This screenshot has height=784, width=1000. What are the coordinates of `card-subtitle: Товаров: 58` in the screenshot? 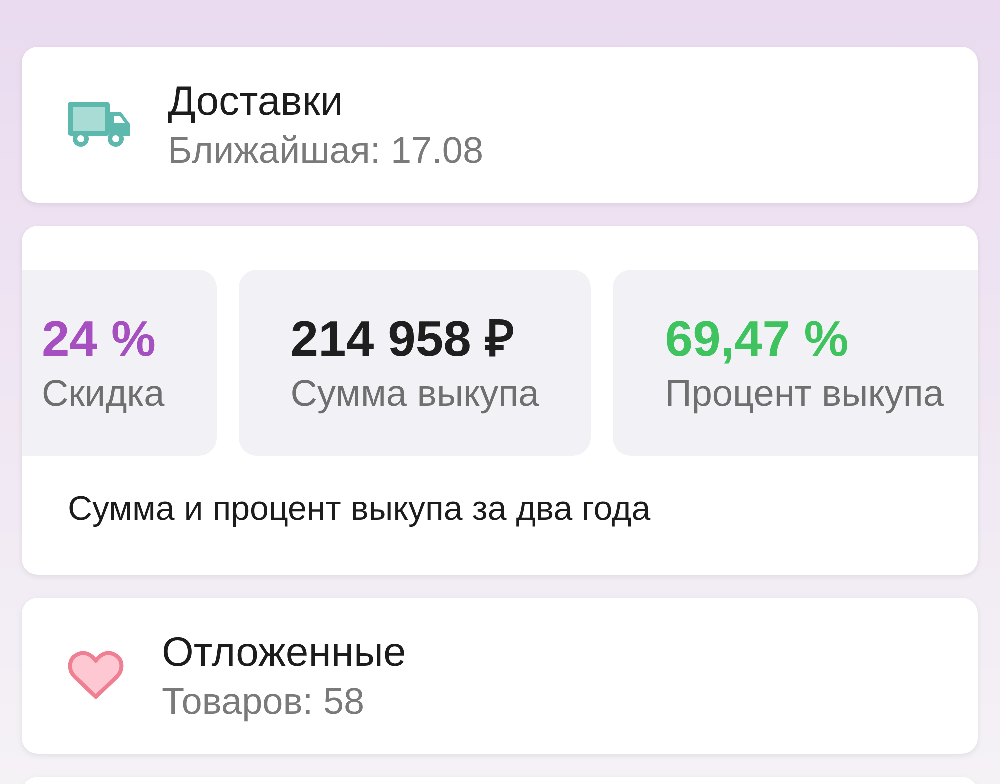 It's located at (264, 702).